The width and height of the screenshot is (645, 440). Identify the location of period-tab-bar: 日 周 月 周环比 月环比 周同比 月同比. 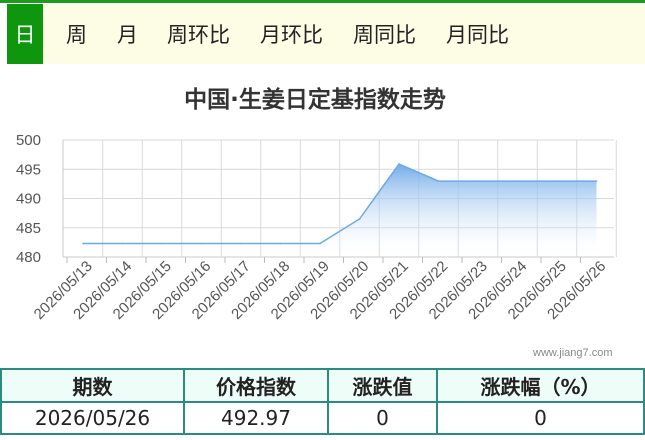
(326, 34).